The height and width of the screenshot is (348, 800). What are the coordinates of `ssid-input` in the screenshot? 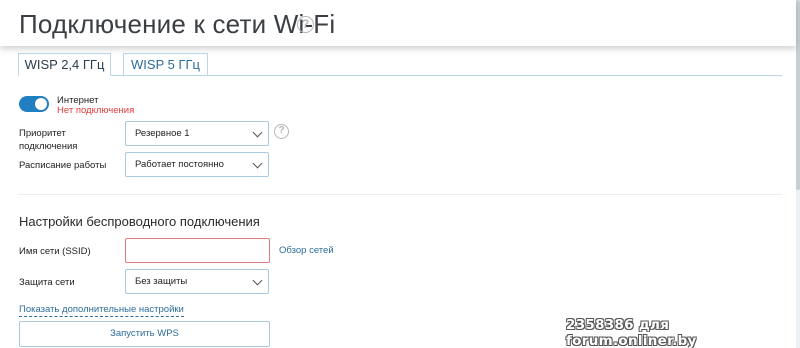 It's located at (197, 250).